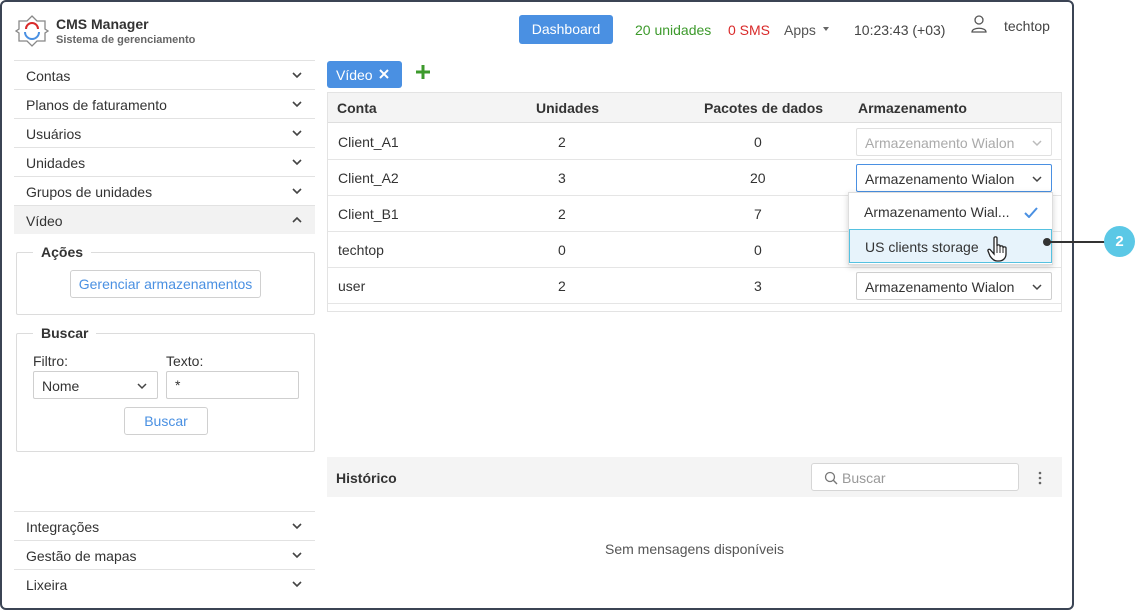 The height and width of the screenshot is (610, 1137). What do you see at coordinates (1031, 212) in the screenshot?
I see `check-icon` at bounding box center [1031, 212].